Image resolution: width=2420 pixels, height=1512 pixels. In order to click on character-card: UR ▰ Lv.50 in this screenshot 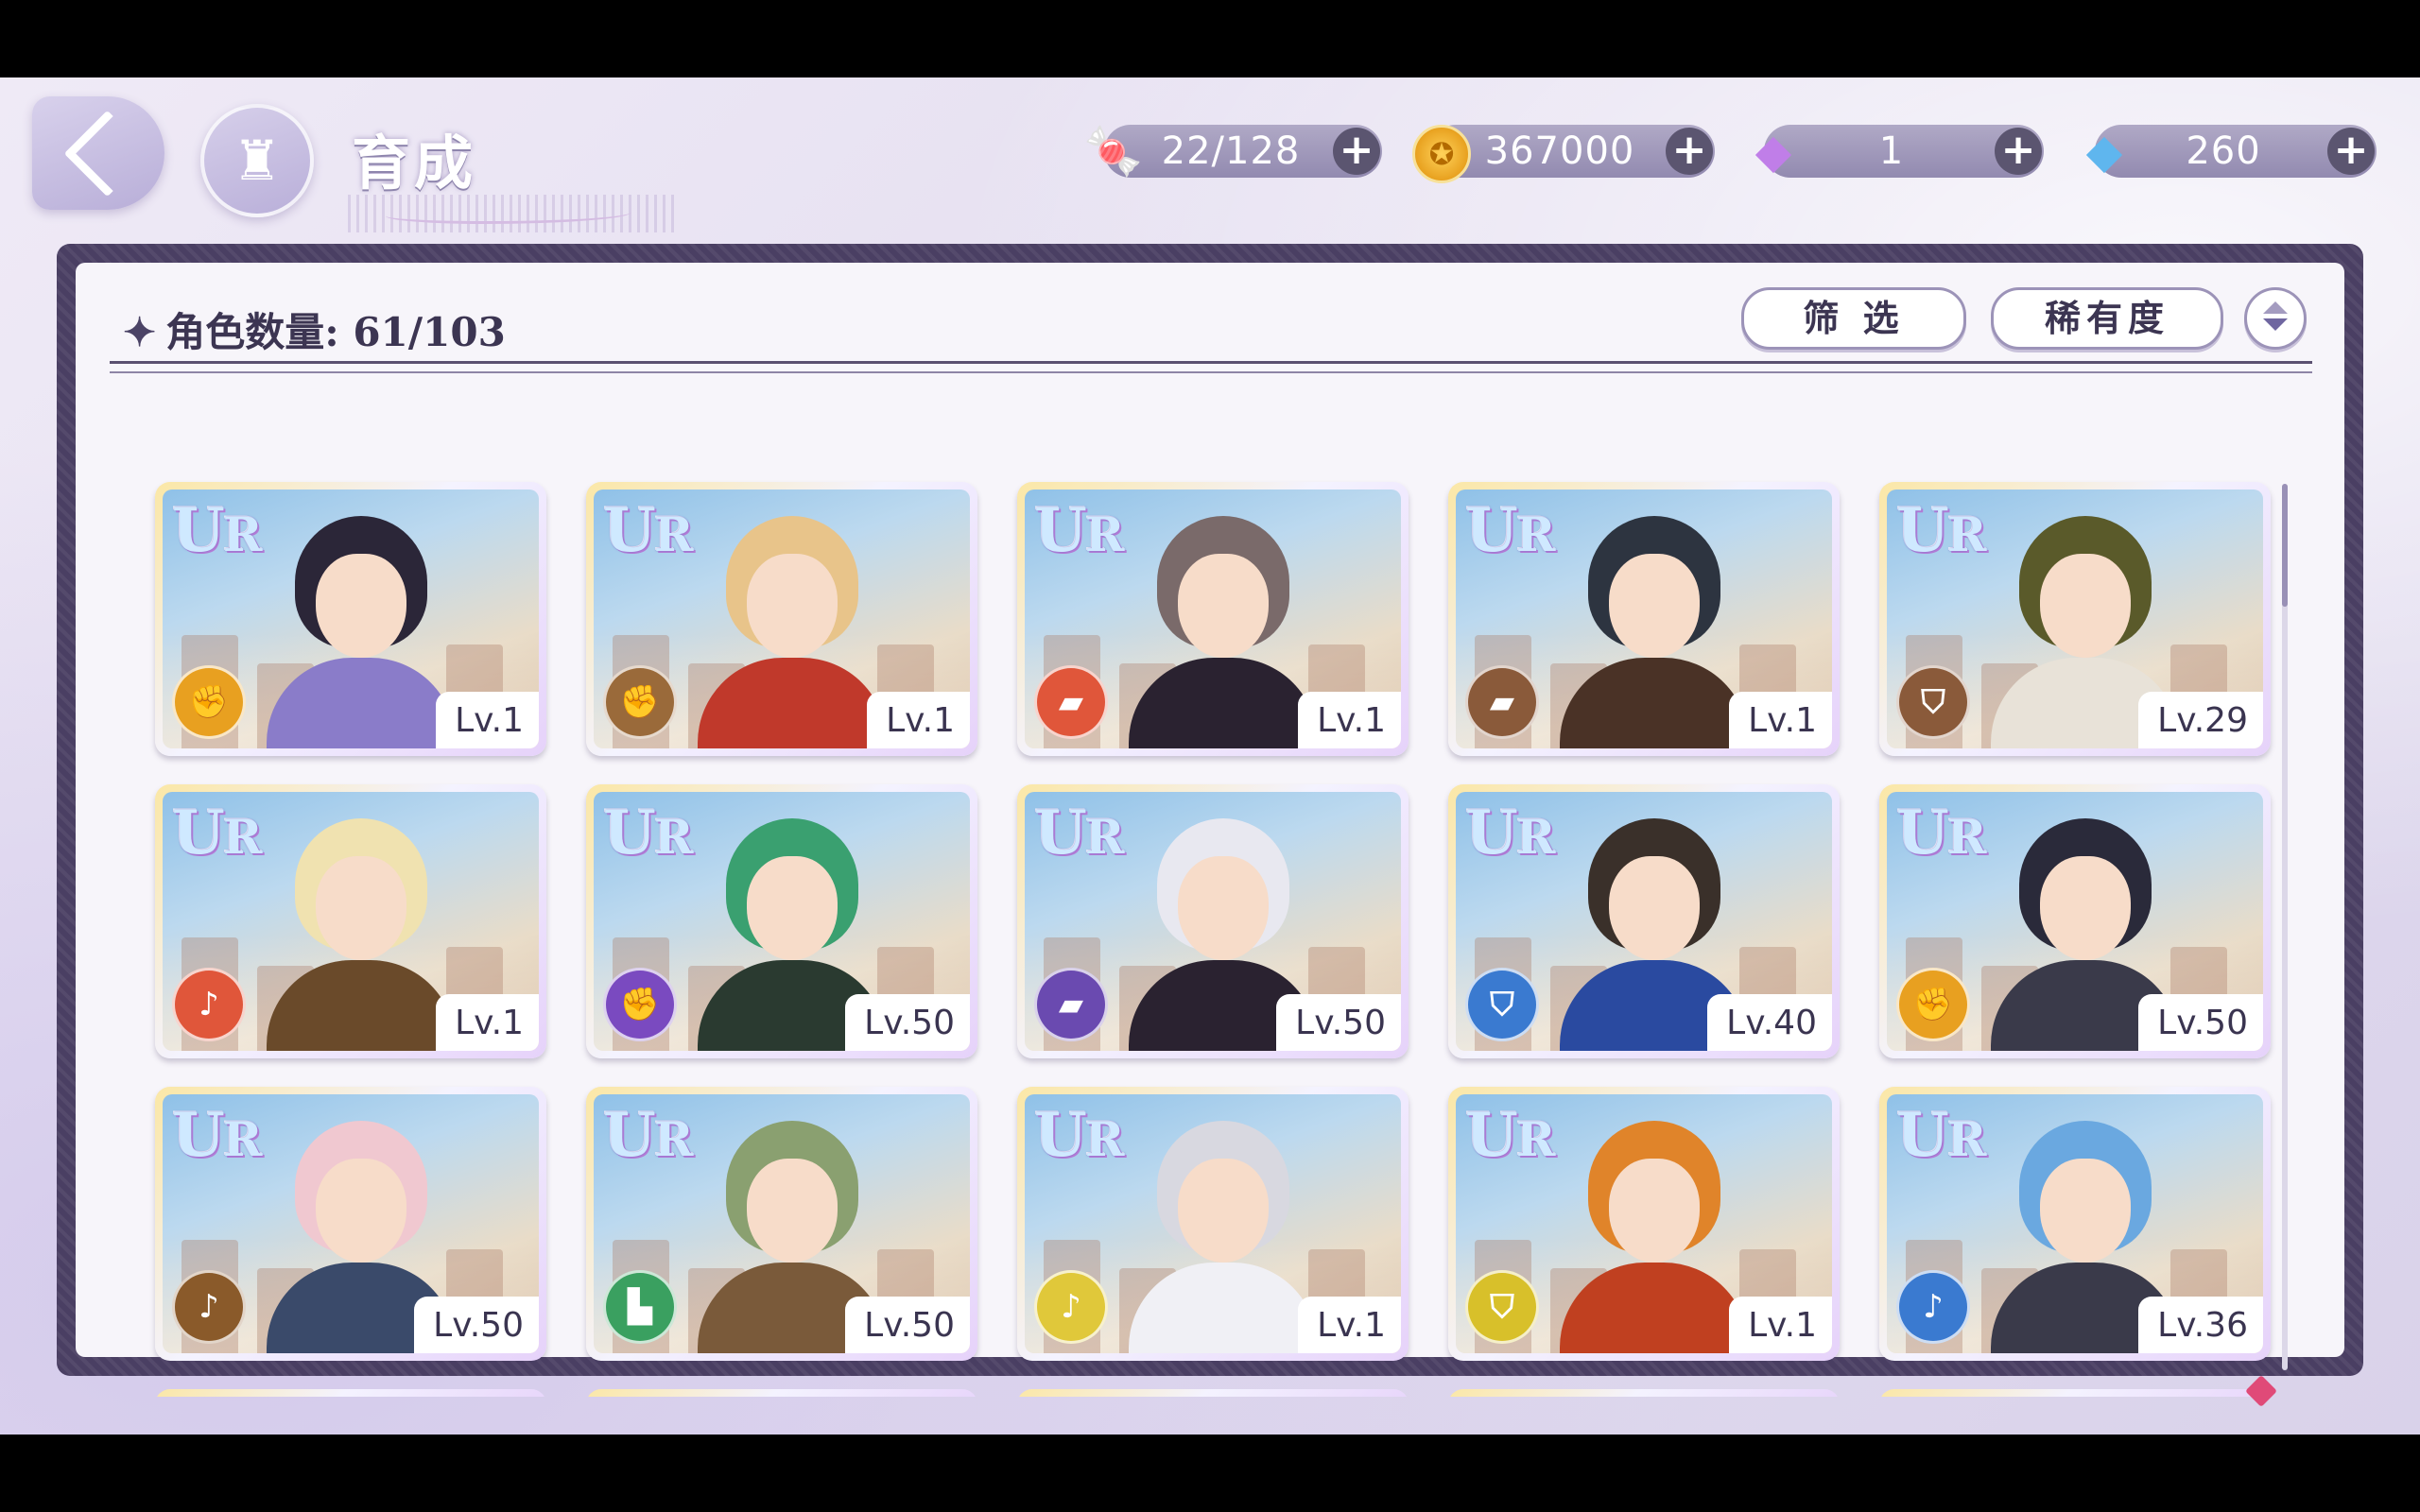, I will do `click(1213, 921)`.